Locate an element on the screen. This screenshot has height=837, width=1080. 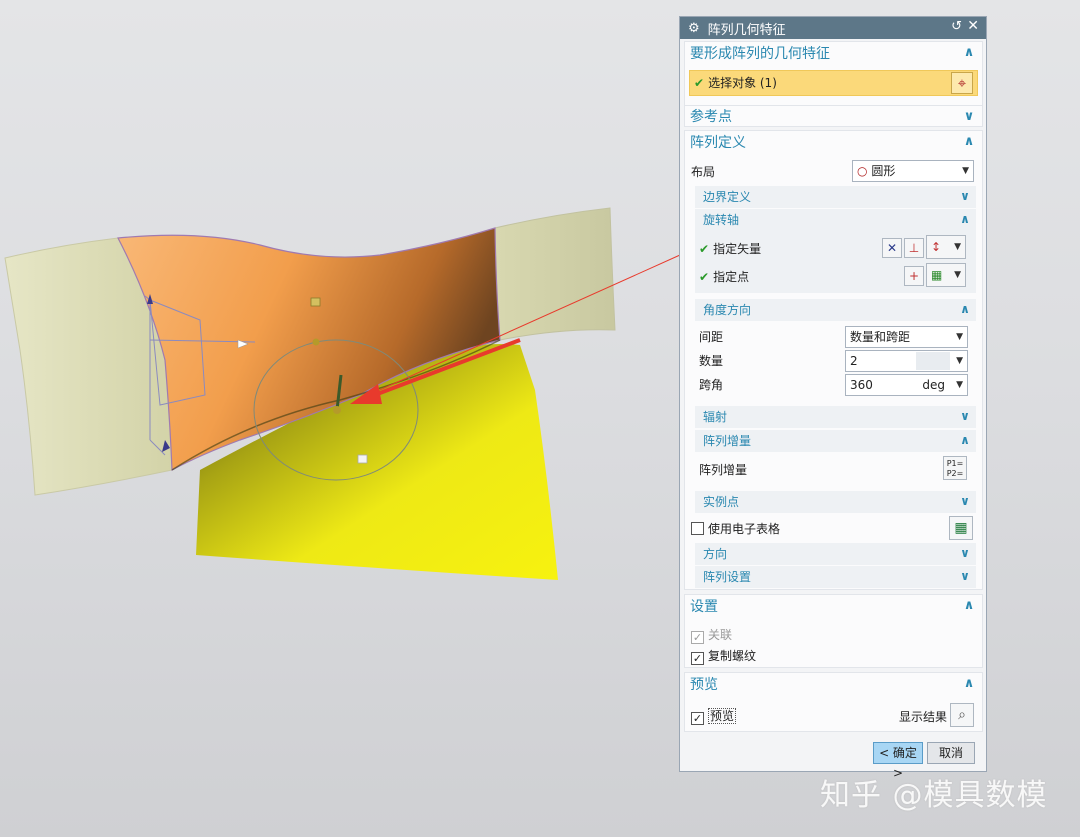
subsection-array-settings: 阵列设置 ∨ is located at coordinates (835, 577).